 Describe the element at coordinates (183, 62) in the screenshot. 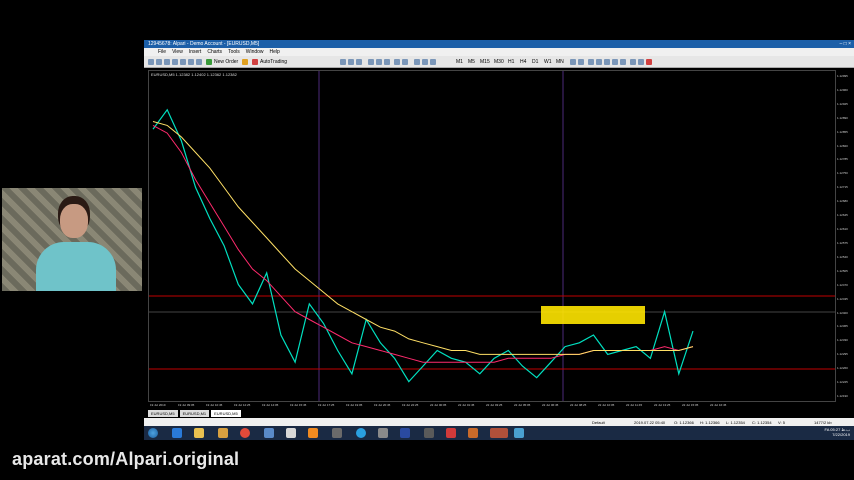

I see `navigator-icon` at that location.